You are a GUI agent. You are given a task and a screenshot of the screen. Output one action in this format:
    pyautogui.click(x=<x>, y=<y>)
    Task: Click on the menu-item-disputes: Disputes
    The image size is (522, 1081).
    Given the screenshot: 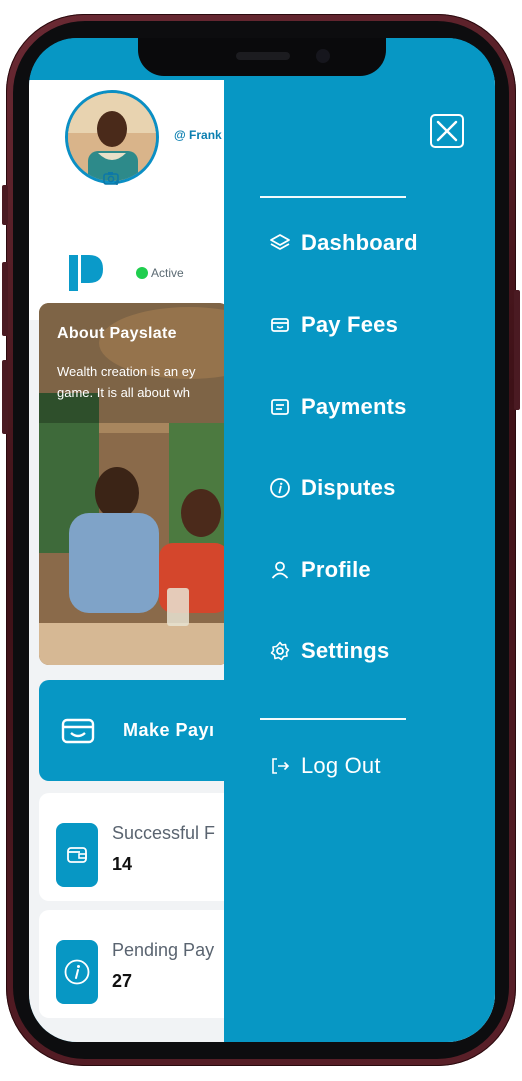 What is the action you would take?
    pyautogui.click(x=332, y=488)
    